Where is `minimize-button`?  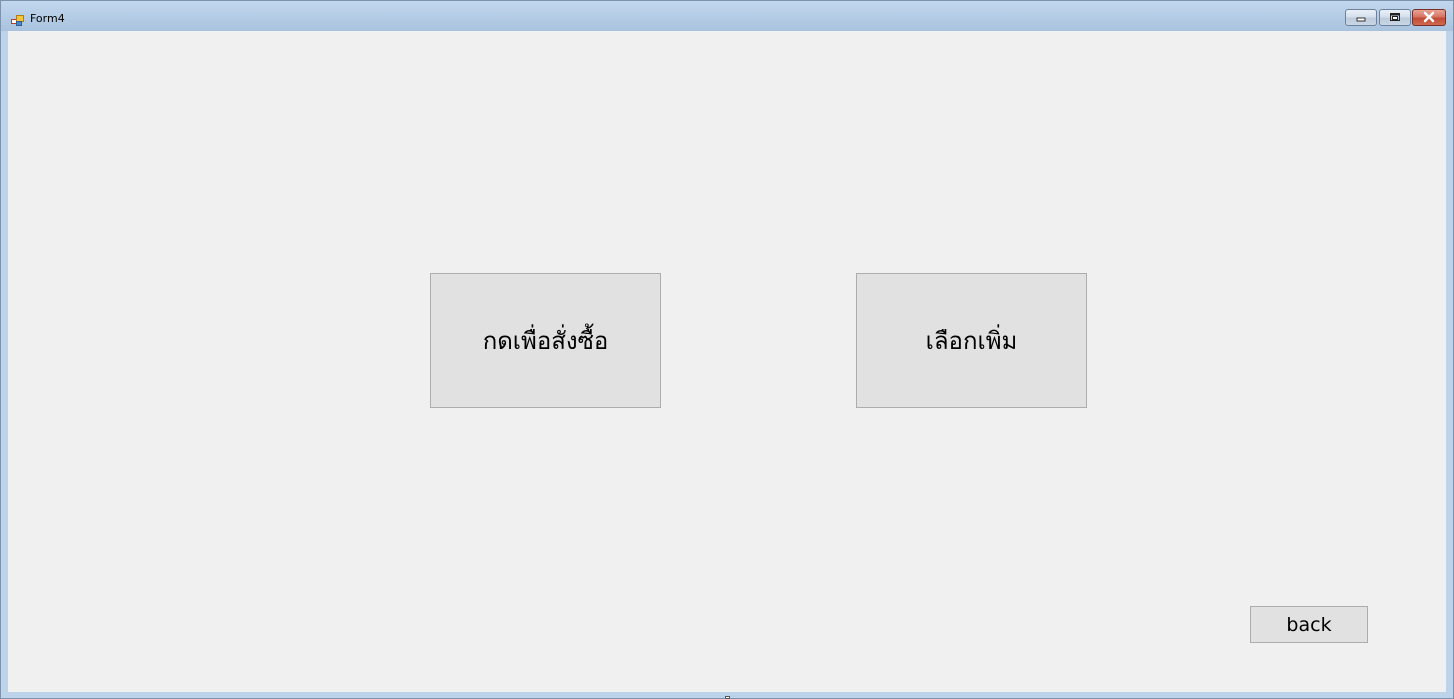 minimize-button is located at coordinates (1361, 17).